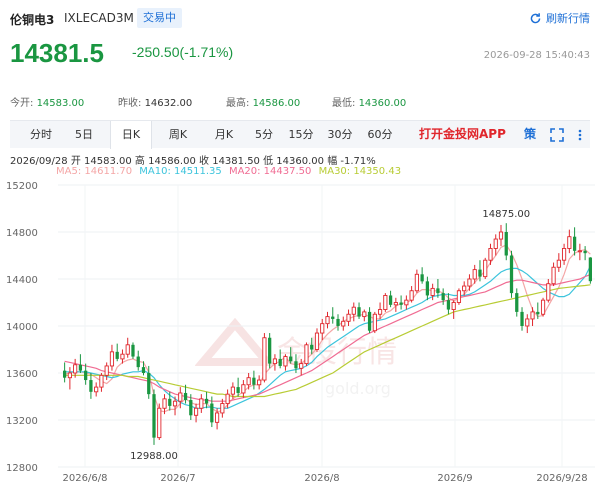 The width and height of the screenshot is (600, 486). I want to click on tab-30min: 30分, so click(340, 134).